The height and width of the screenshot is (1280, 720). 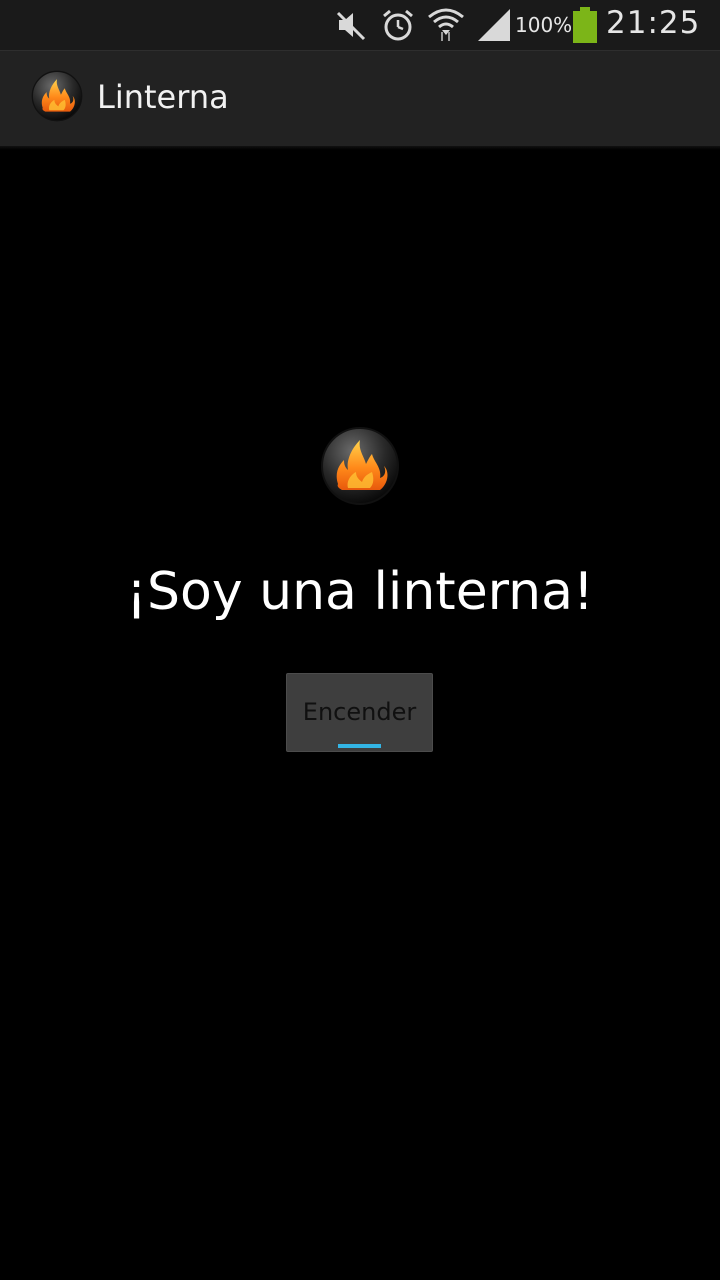 I want to click on toggle-indicator, so click(x=359, y=746).